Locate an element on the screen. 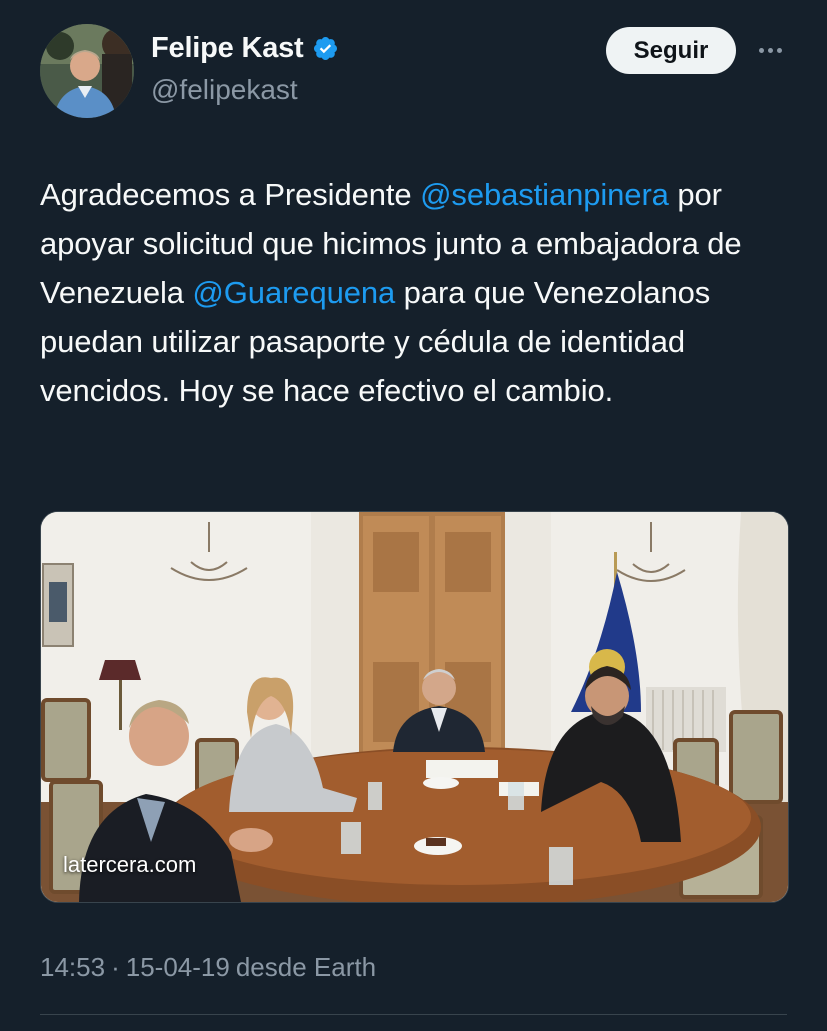 This screenshot has width=827, height=1031. tweet-source: desde Earth is located at coordinates (306, 967).